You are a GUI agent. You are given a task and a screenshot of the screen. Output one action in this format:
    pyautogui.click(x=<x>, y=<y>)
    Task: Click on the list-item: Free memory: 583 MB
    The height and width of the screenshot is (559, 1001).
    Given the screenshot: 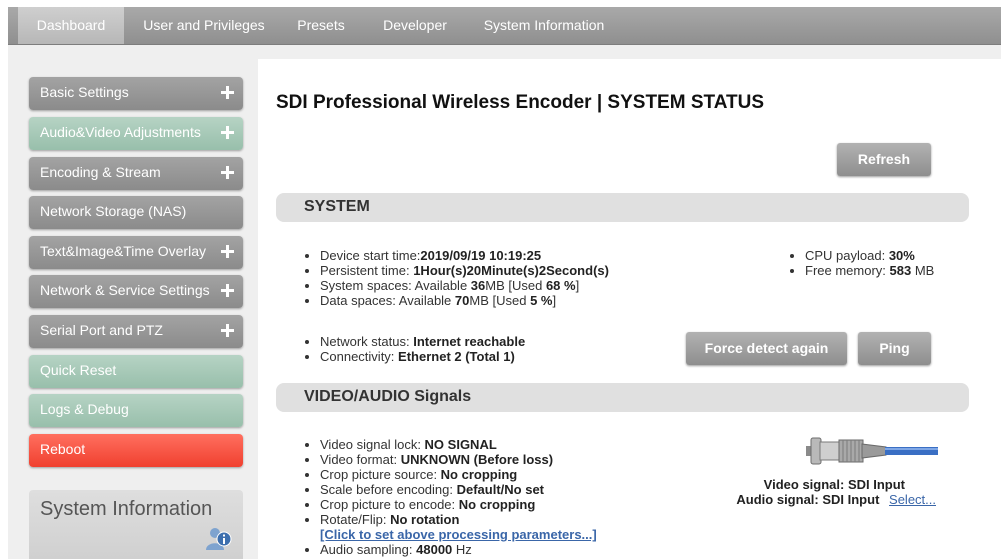 What is the action you would take?
    pyautogui.click(x=869, y=270)
    